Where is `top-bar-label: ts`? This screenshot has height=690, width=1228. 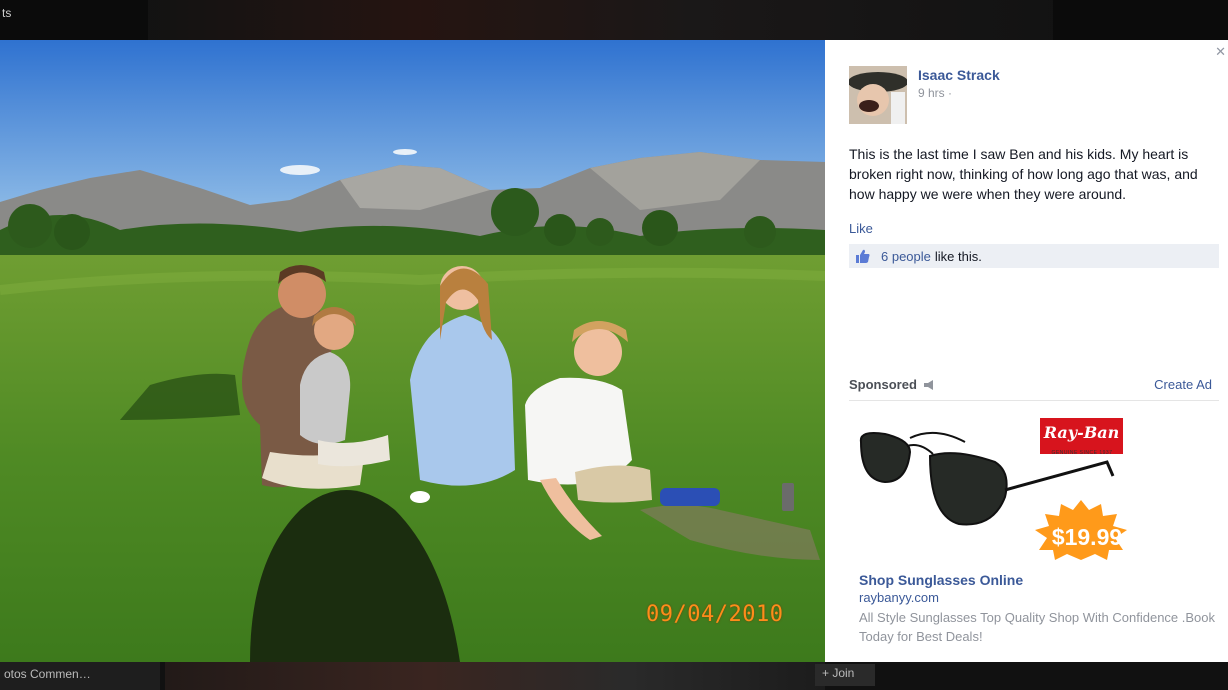
top-bar-label: ts is located at coordinates (7, 13).